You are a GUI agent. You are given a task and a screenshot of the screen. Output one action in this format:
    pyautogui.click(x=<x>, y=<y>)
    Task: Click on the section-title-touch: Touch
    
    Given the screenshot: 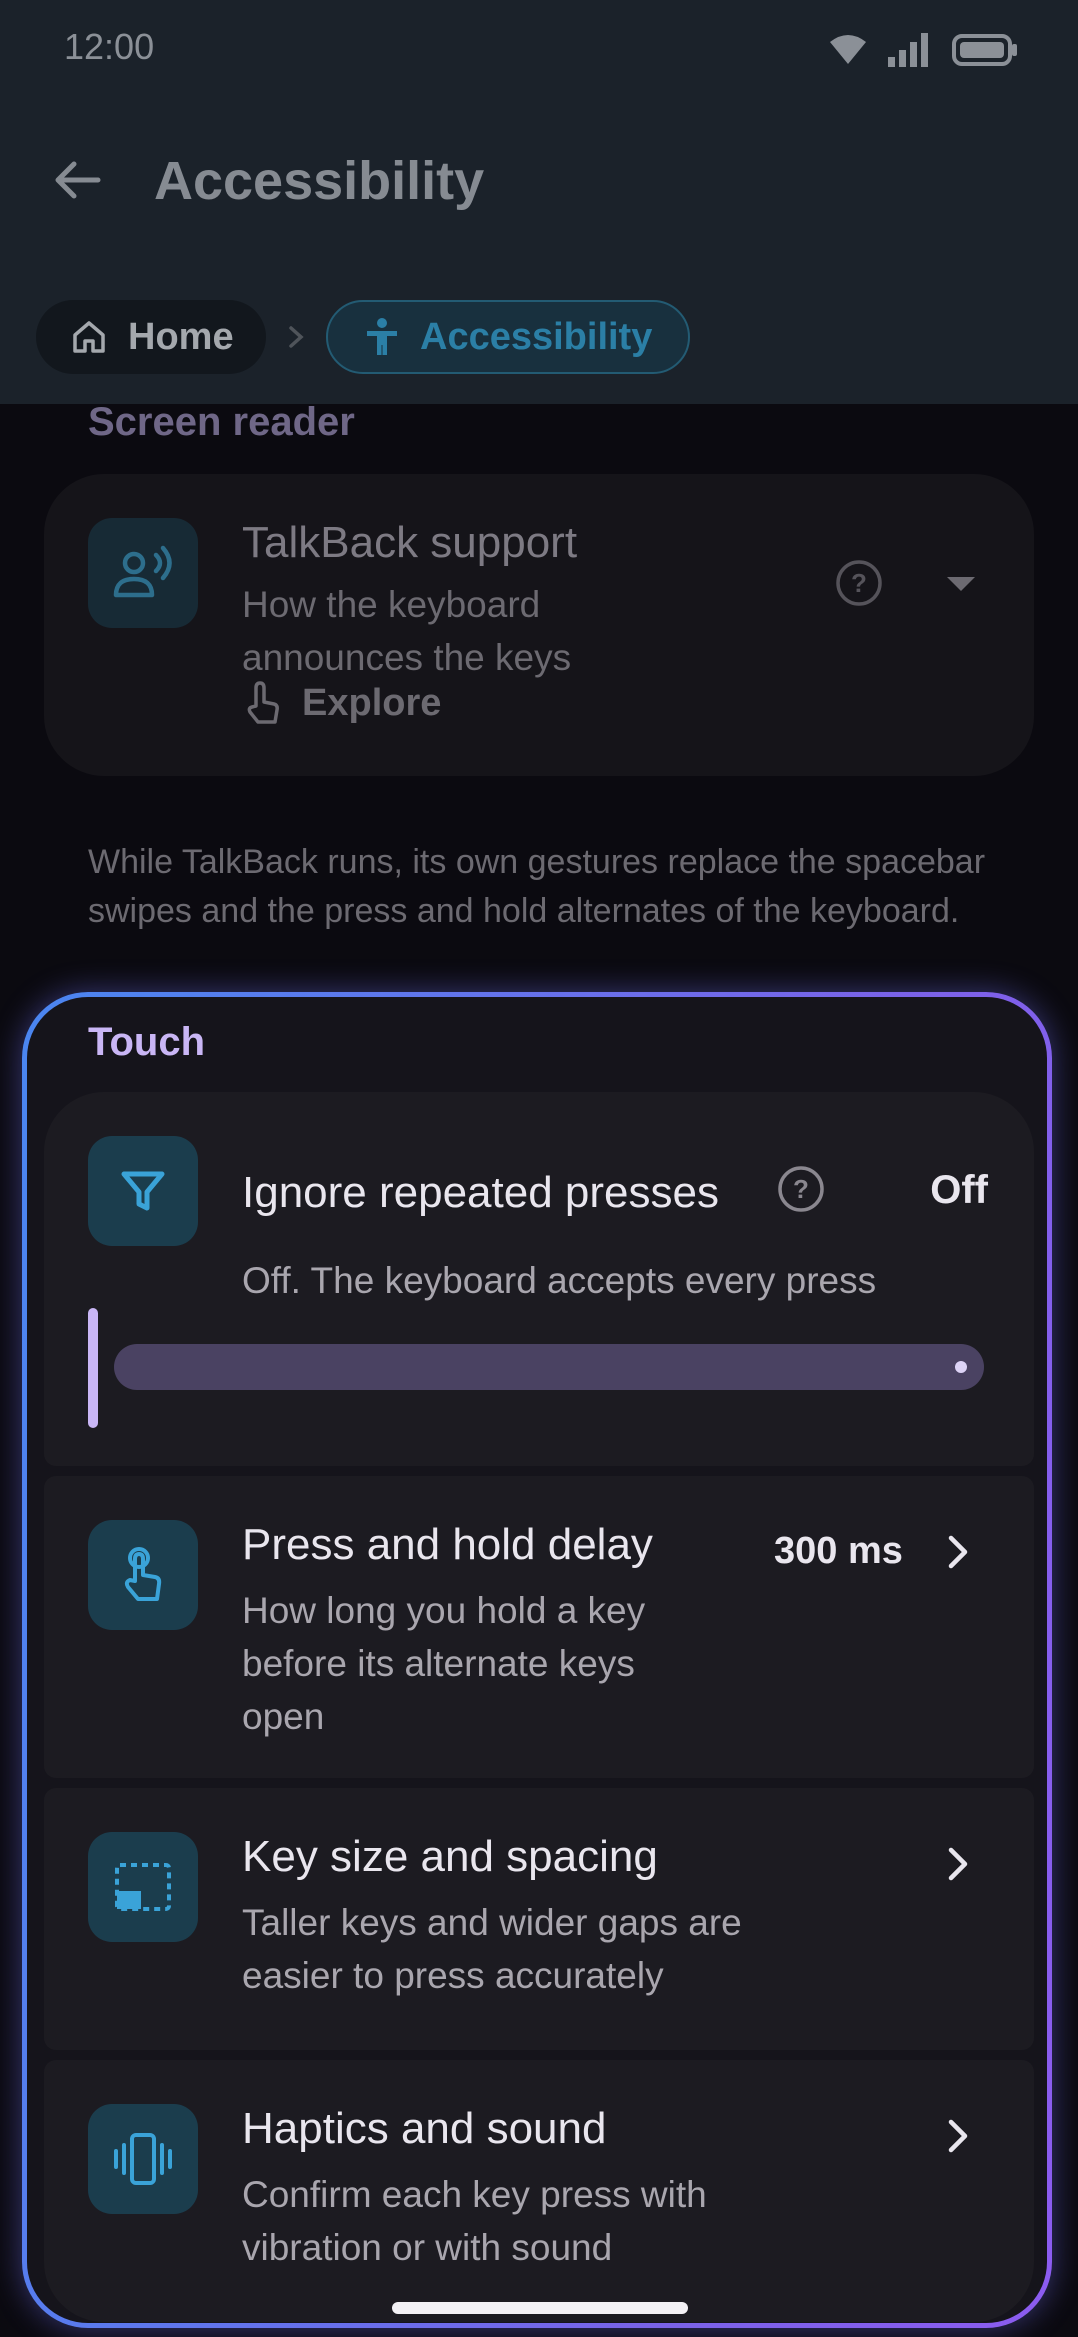 What is the action you would take?
    pyautogui.click(x=147, y=1042)
    